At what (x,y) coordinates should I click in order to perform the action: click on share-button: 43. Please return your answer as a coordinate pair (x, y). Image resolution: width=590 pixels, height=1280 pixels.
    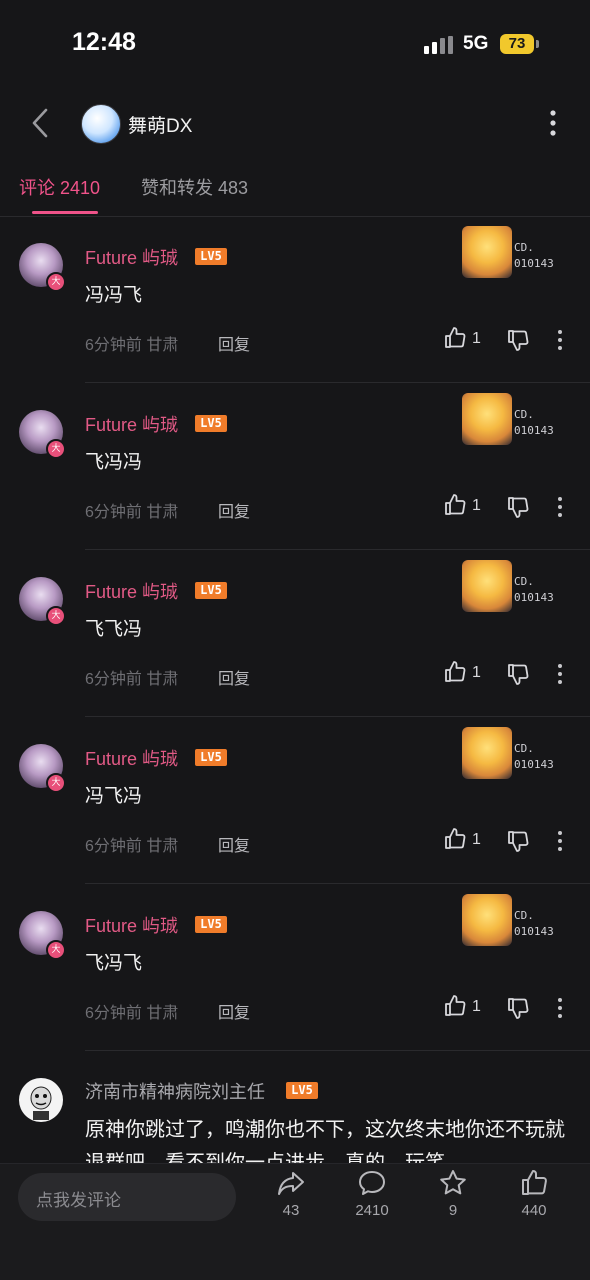
    Looking at the image, I should click on (291, 1200).